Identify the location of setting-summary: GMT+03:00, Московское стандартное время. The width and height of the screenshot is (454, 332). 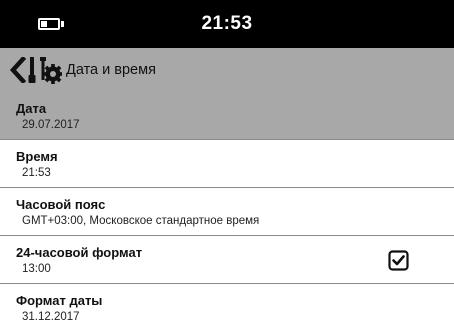
(141, 221).